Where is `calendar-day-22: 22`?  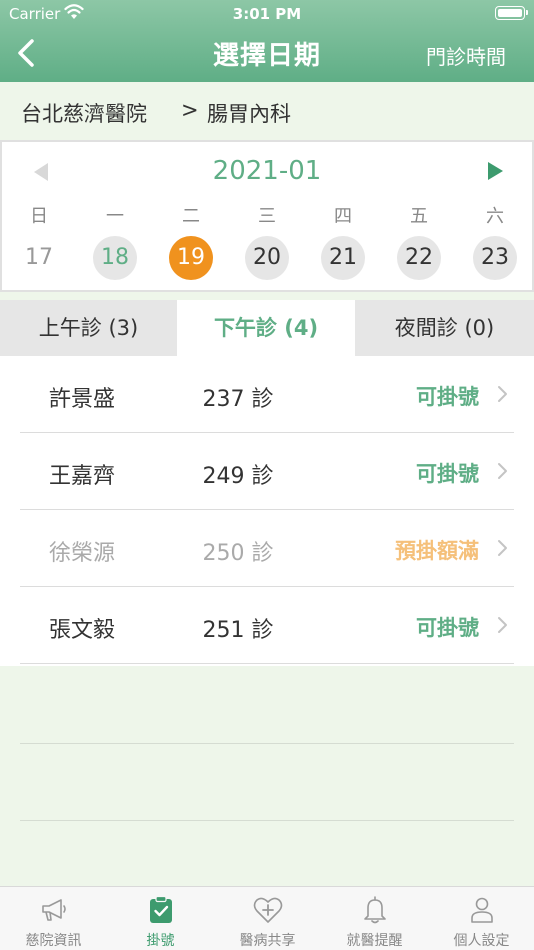 calendar-day-22: 22 is located at coordinates (419, 258).